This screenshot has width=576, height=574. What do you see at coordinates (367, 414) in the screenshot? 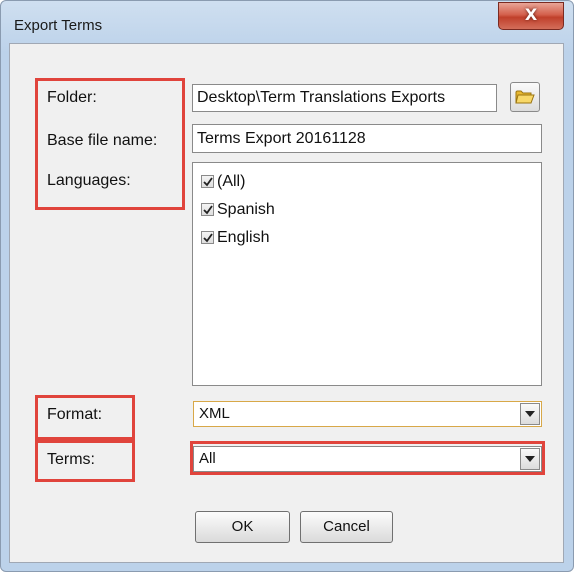
I see `format-dropdown: XML` at bounding box center [367, 414].